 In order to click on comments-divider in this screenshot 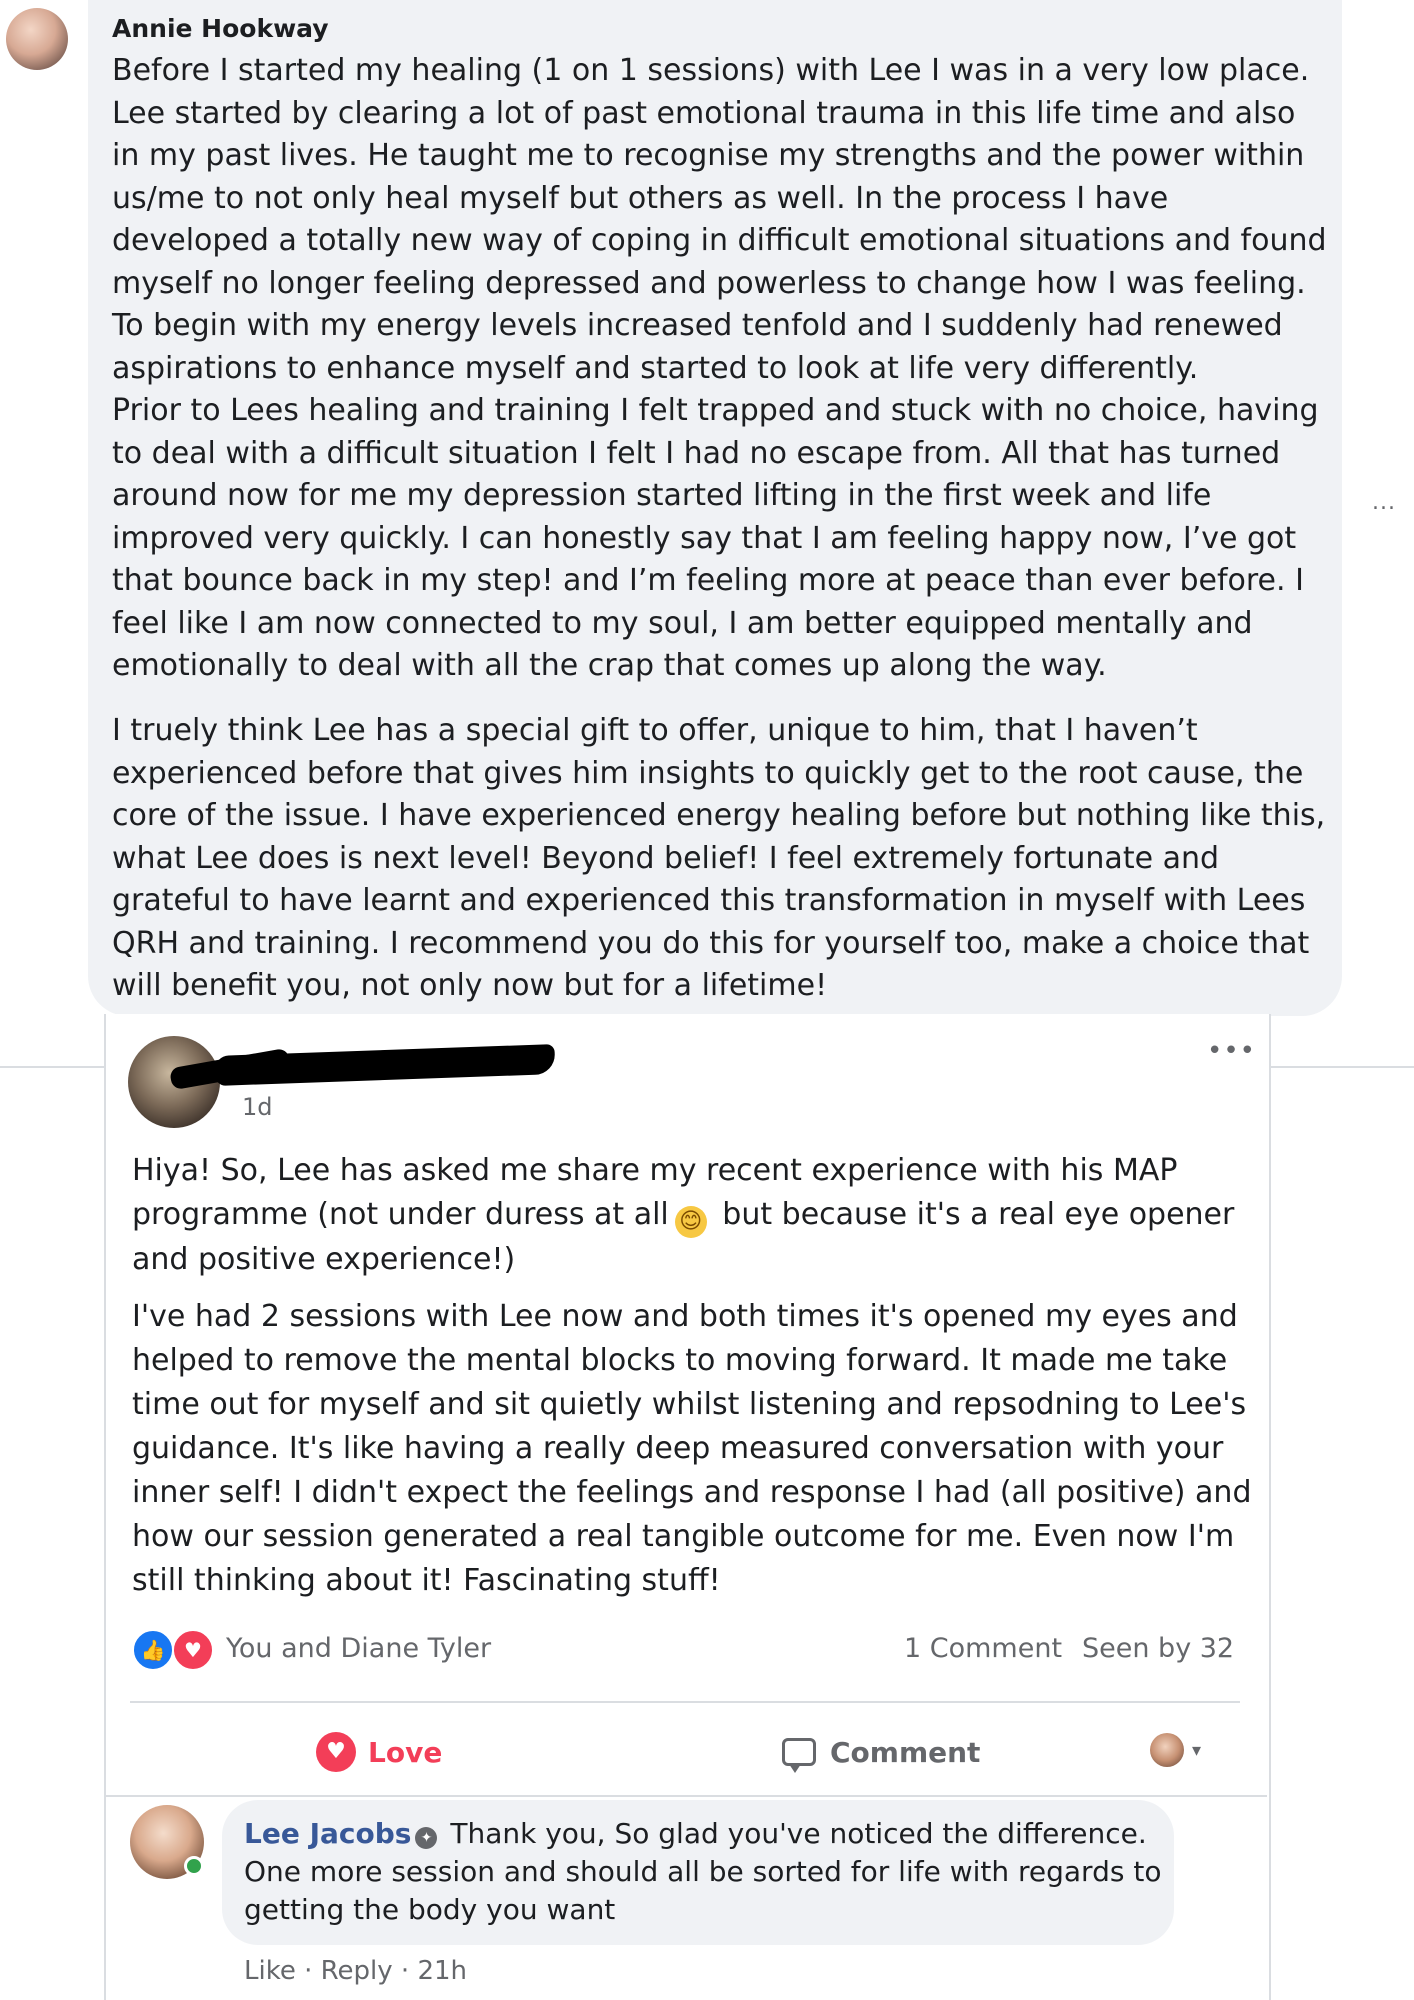, I will do `click(686, 1796)`.